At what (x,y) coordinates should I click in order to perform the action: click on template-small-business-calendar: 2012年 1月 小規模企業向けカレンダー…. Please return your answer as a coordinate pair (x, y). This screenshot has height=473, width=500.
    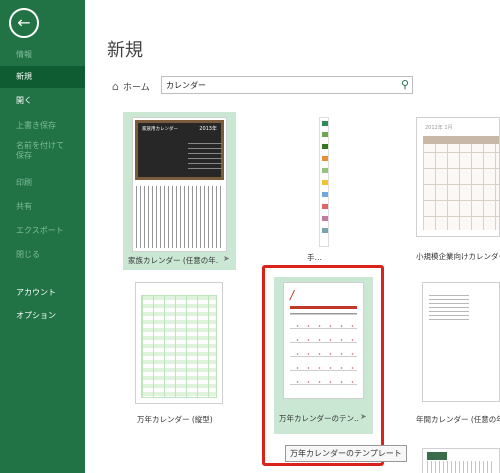
    Looking at the image, I should click on (456, 187).